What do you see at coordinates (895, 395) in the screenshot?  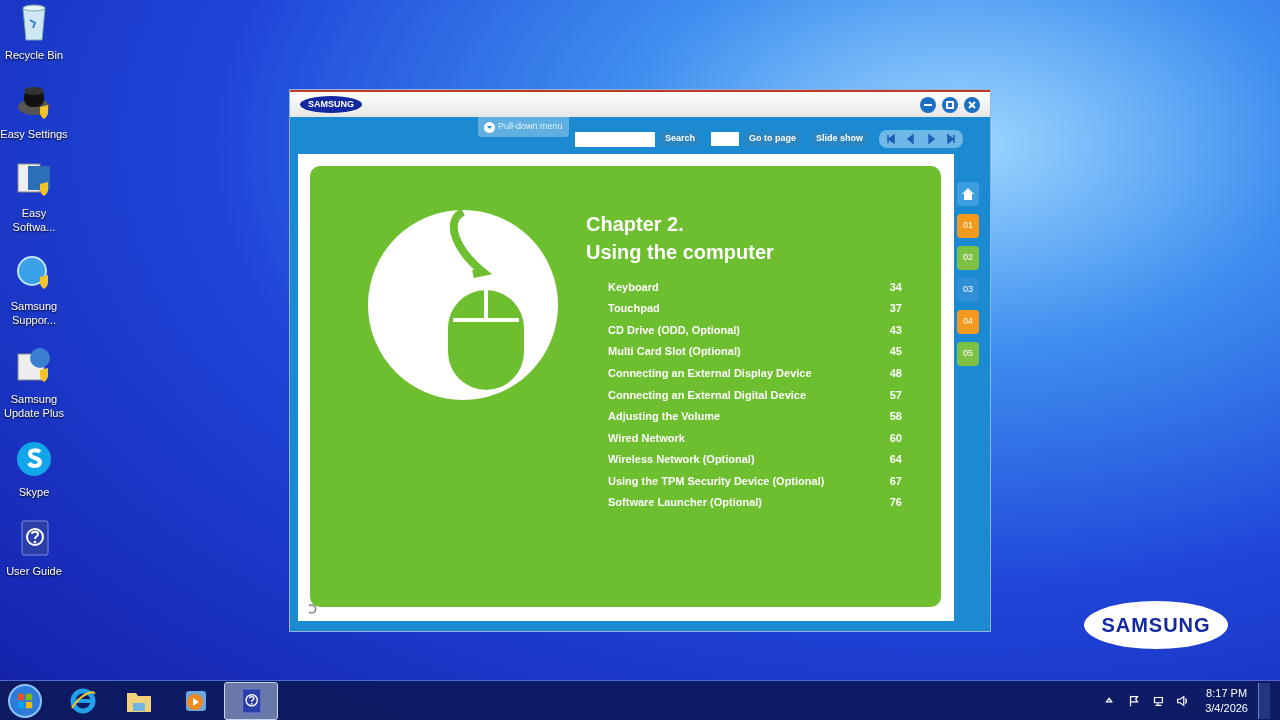 I see `page-number: 57` at bounding box center [895, 395].